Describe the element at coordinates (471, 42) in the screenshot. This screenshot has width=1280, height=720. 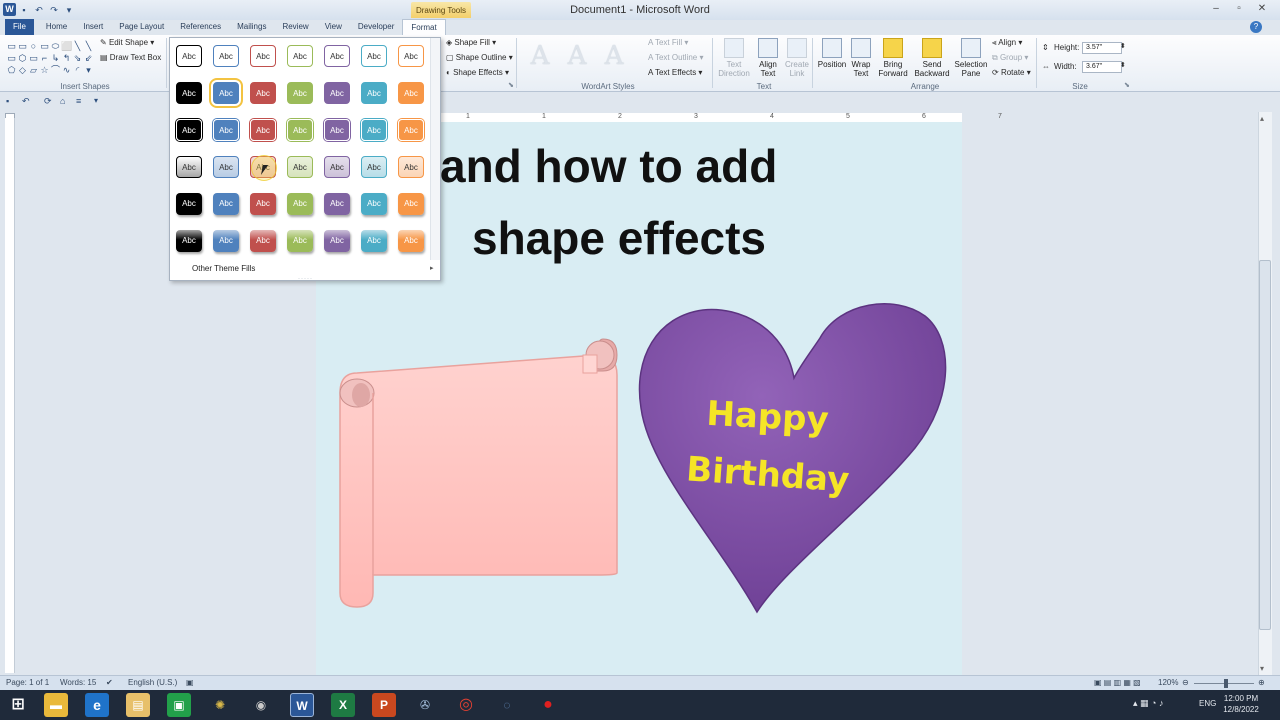
I see `shape-fill-button: ◈ Shape Fill ▾` at that location.